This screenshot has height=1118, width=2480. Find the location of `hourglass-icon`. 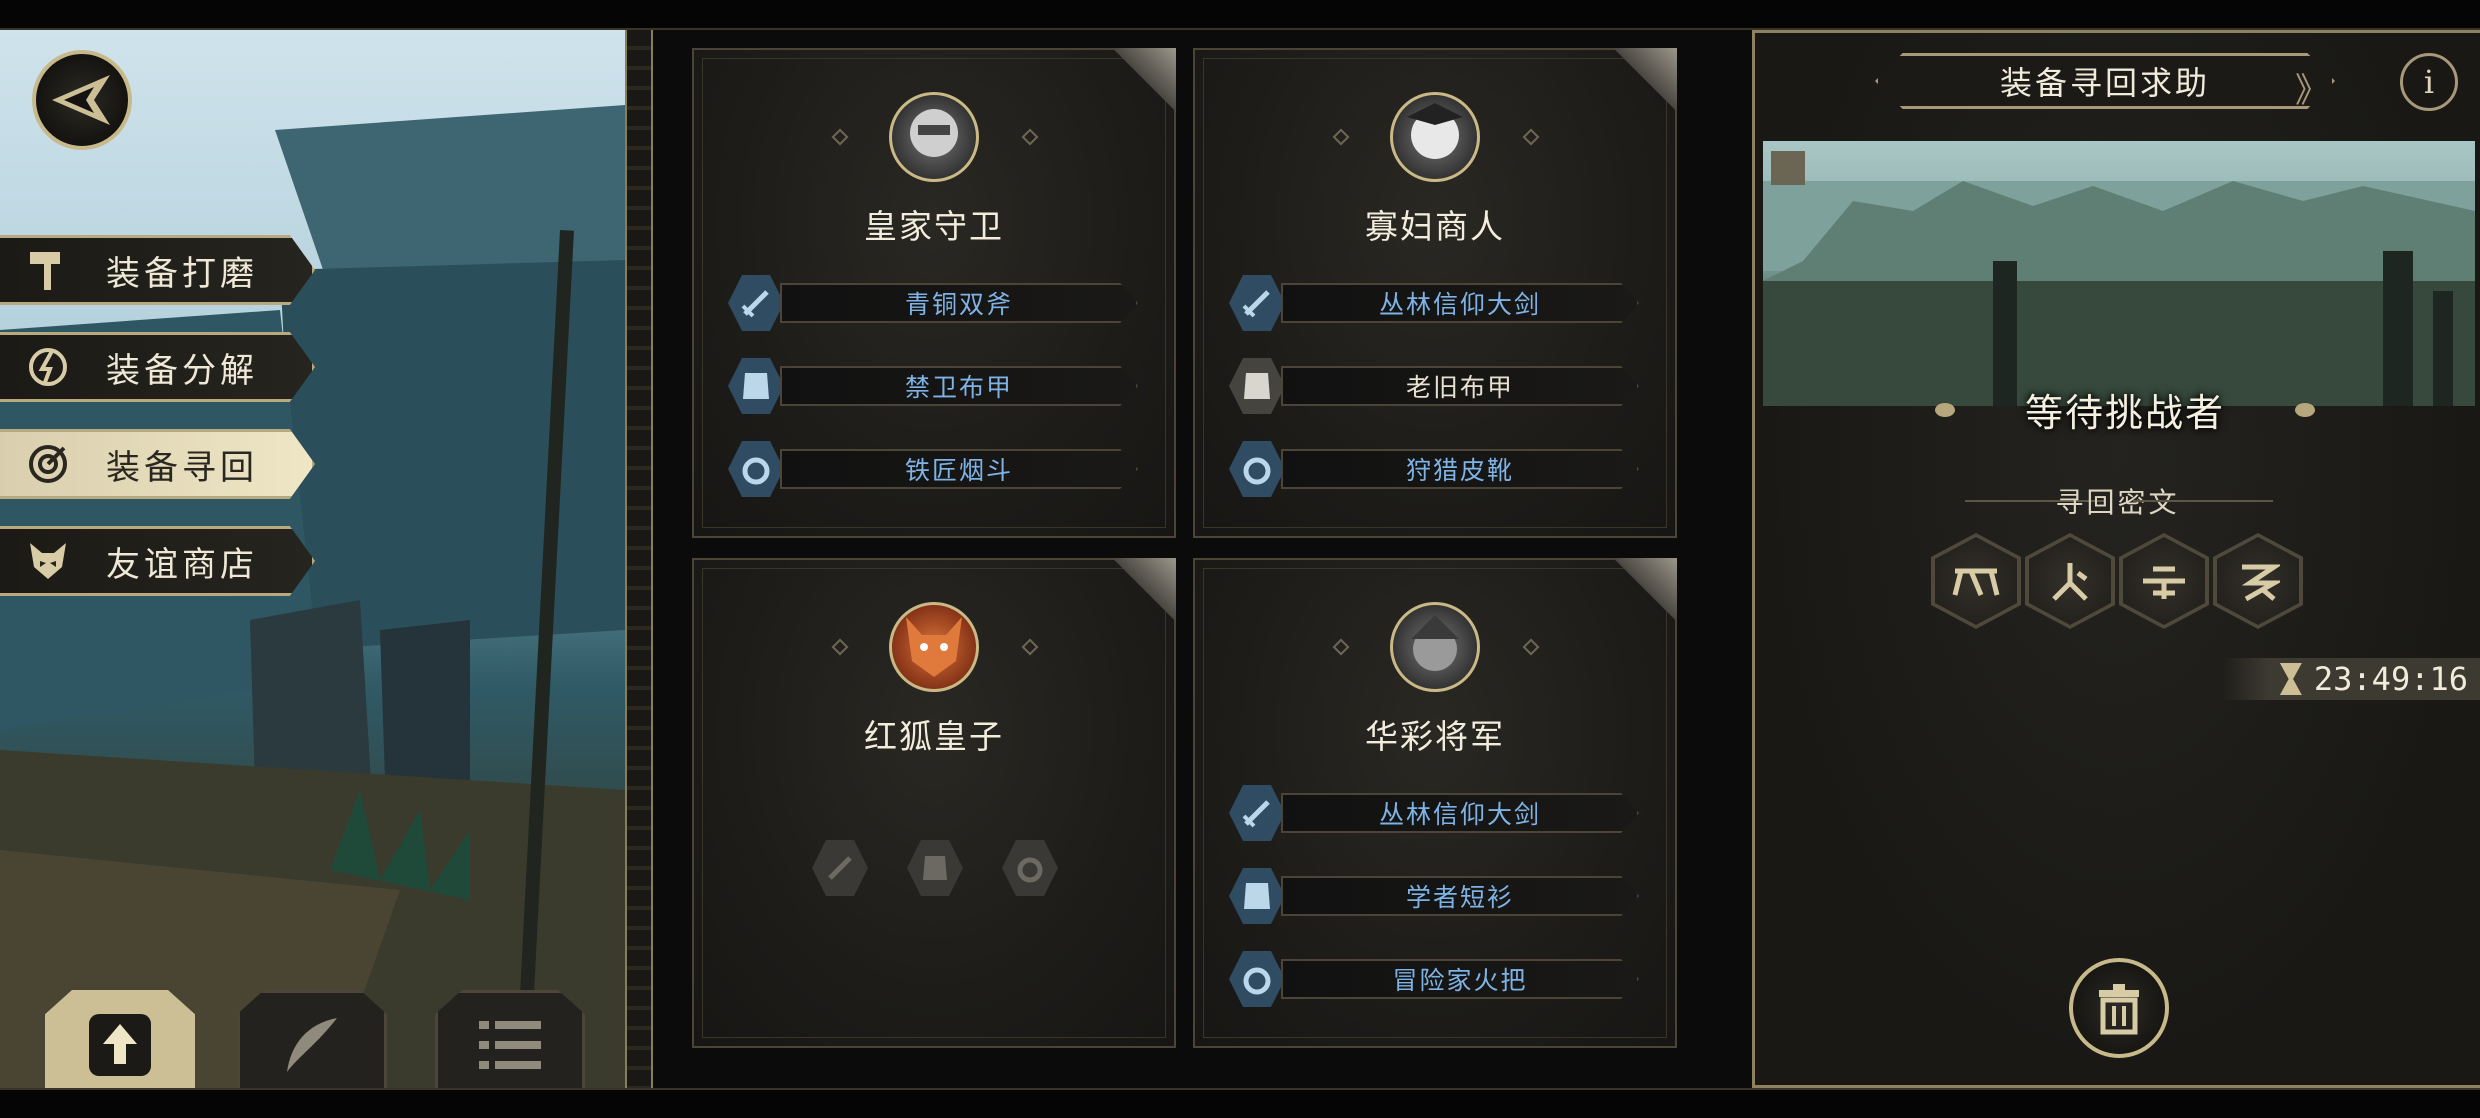

hourglass-icon is located at coordinates (2290, 679).